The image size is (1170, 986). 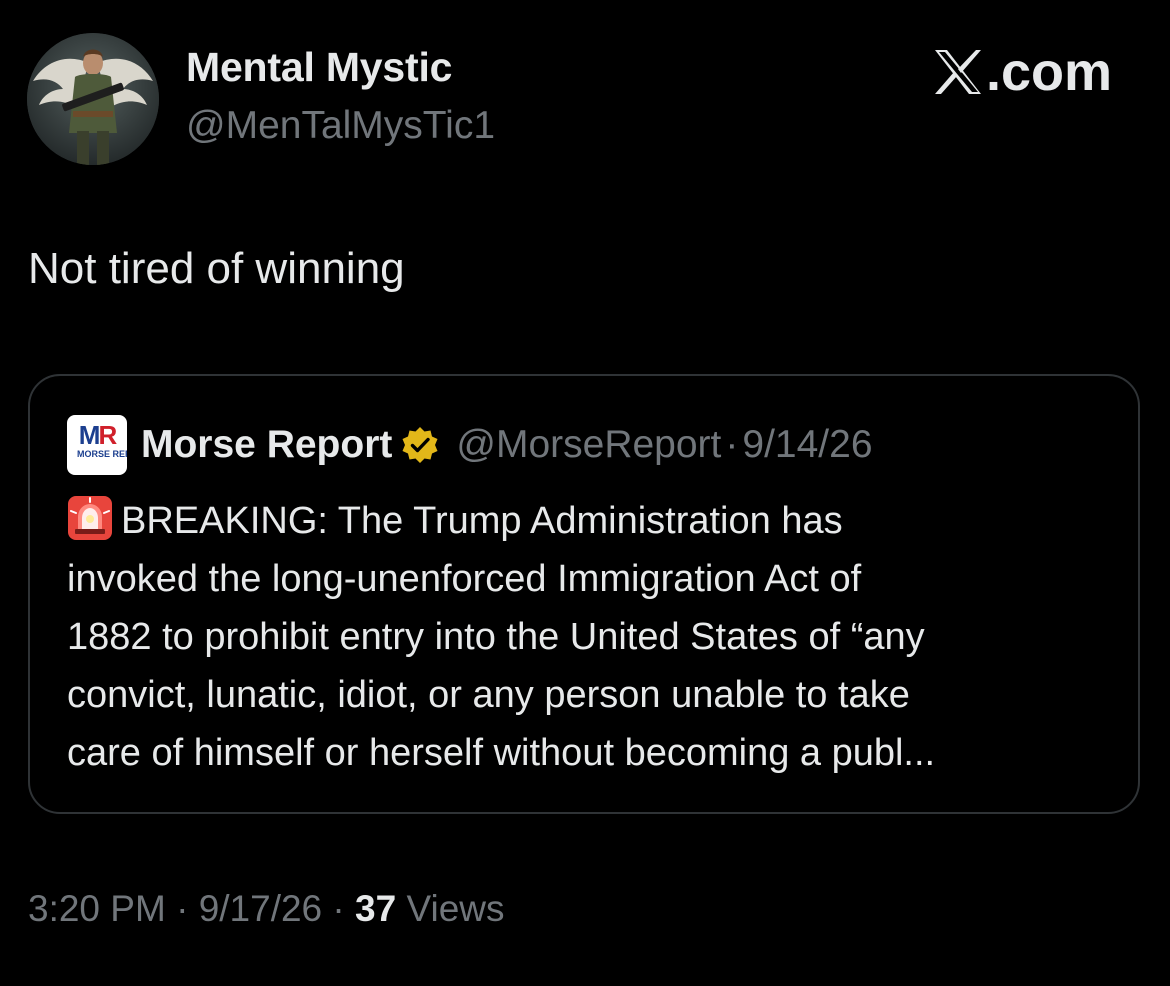 I want to click on logo-wordmark: MORSE REPORT, so click(x=102, y=454).